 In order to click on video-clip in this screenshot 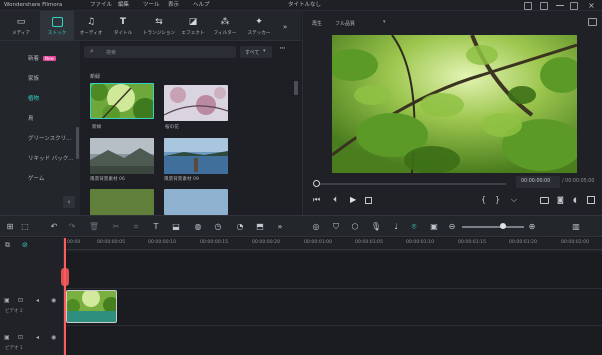, I will do `click(91, 306)`.